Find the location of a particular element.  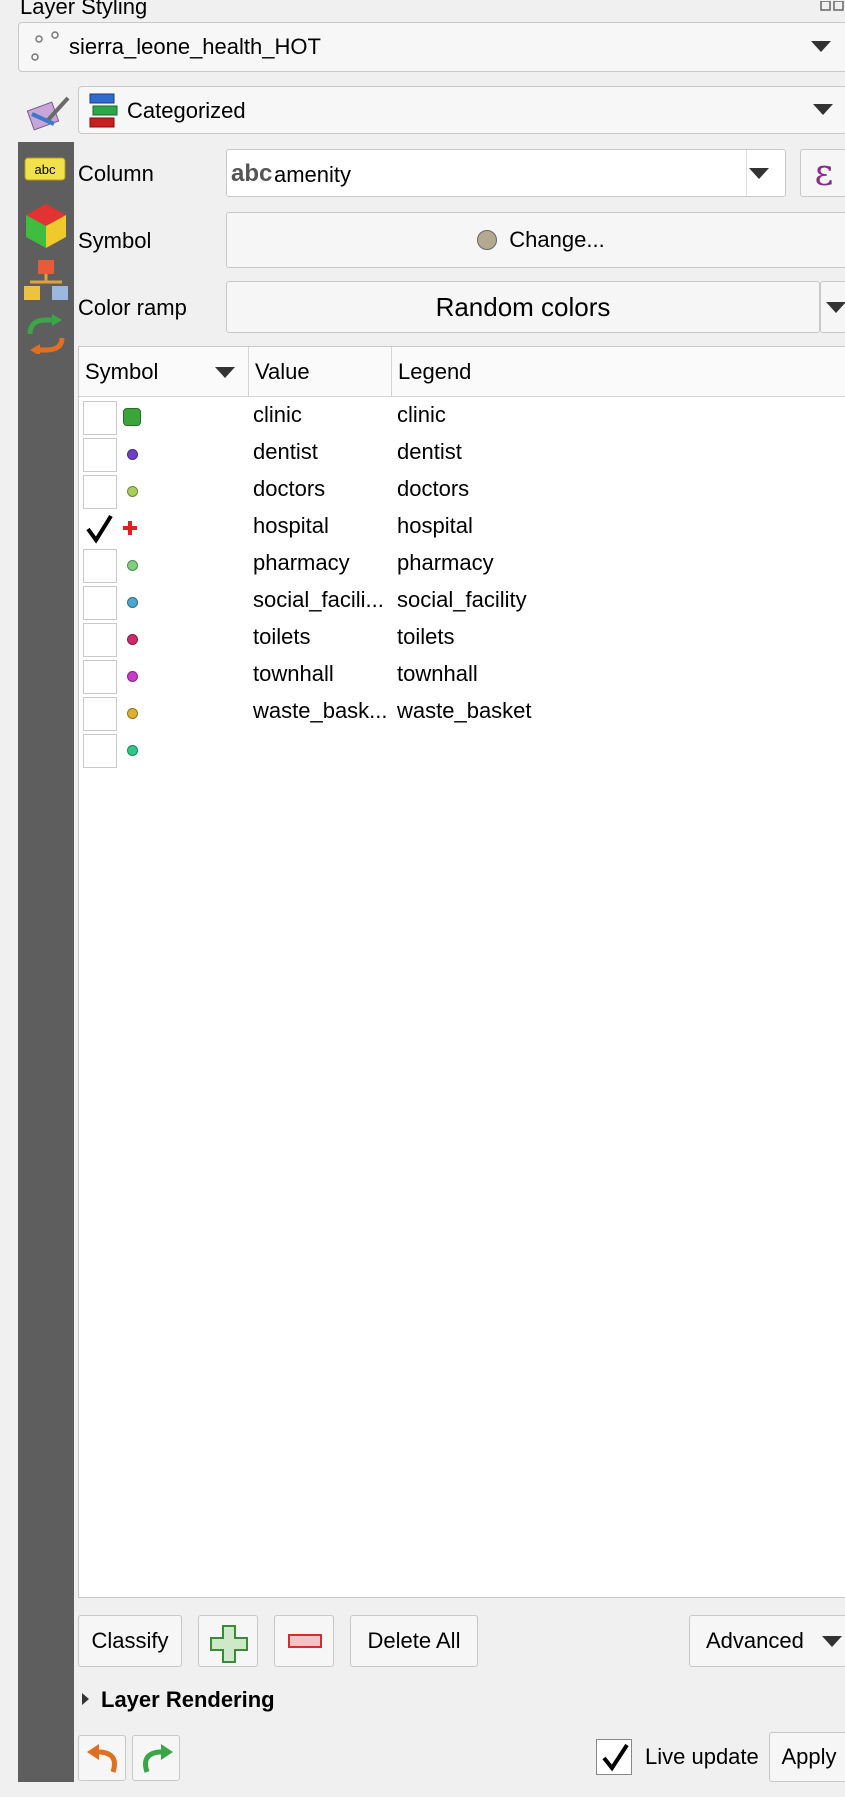

history-tab-icon is located at coordinates (46, 334).